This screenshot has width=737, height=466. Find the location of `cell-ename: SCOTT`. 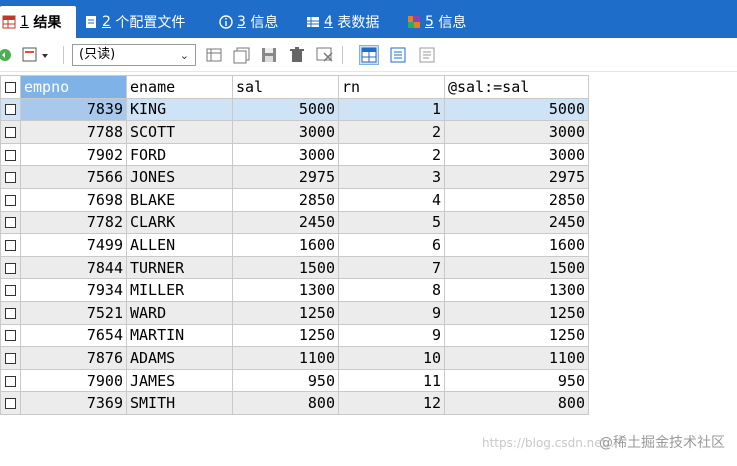

cell-ename: SCOTT is located at coordinates (179, 132).